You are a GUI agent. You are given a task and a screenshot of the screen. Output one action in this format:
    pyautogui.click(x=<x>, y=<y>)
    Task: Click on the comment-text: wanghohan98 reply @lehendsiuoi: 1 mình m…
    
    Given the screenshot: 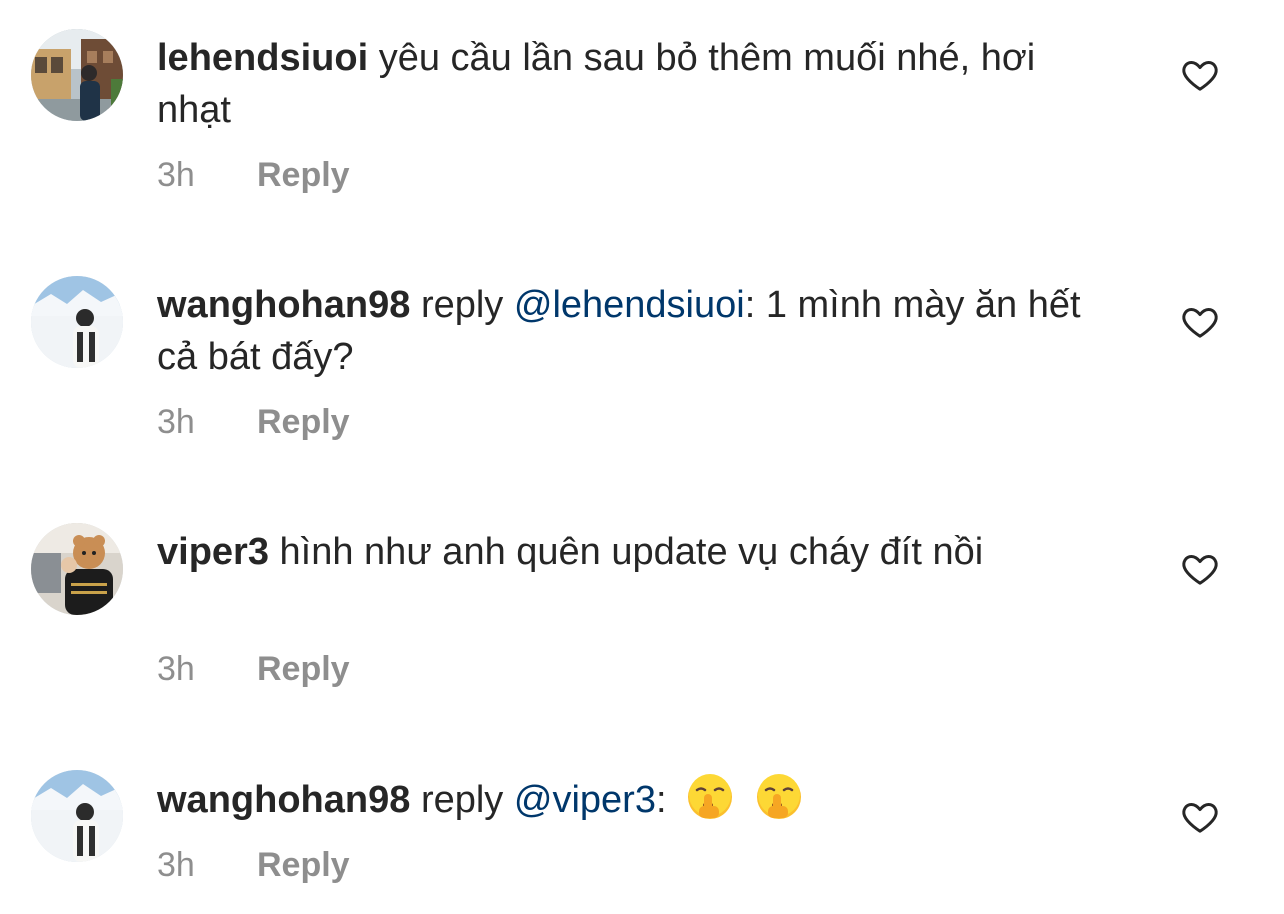 What is the action you would take?
    pyautogui.click(x=637, y=331)
    